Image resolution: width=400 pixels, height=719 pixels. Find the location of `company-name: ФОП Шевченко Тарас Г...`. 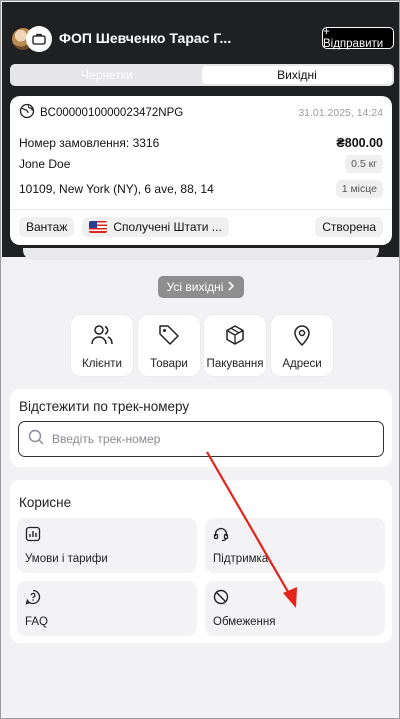

company-name: ФОП Шевченко Тарас Г... is located at coordinates (145, 38).